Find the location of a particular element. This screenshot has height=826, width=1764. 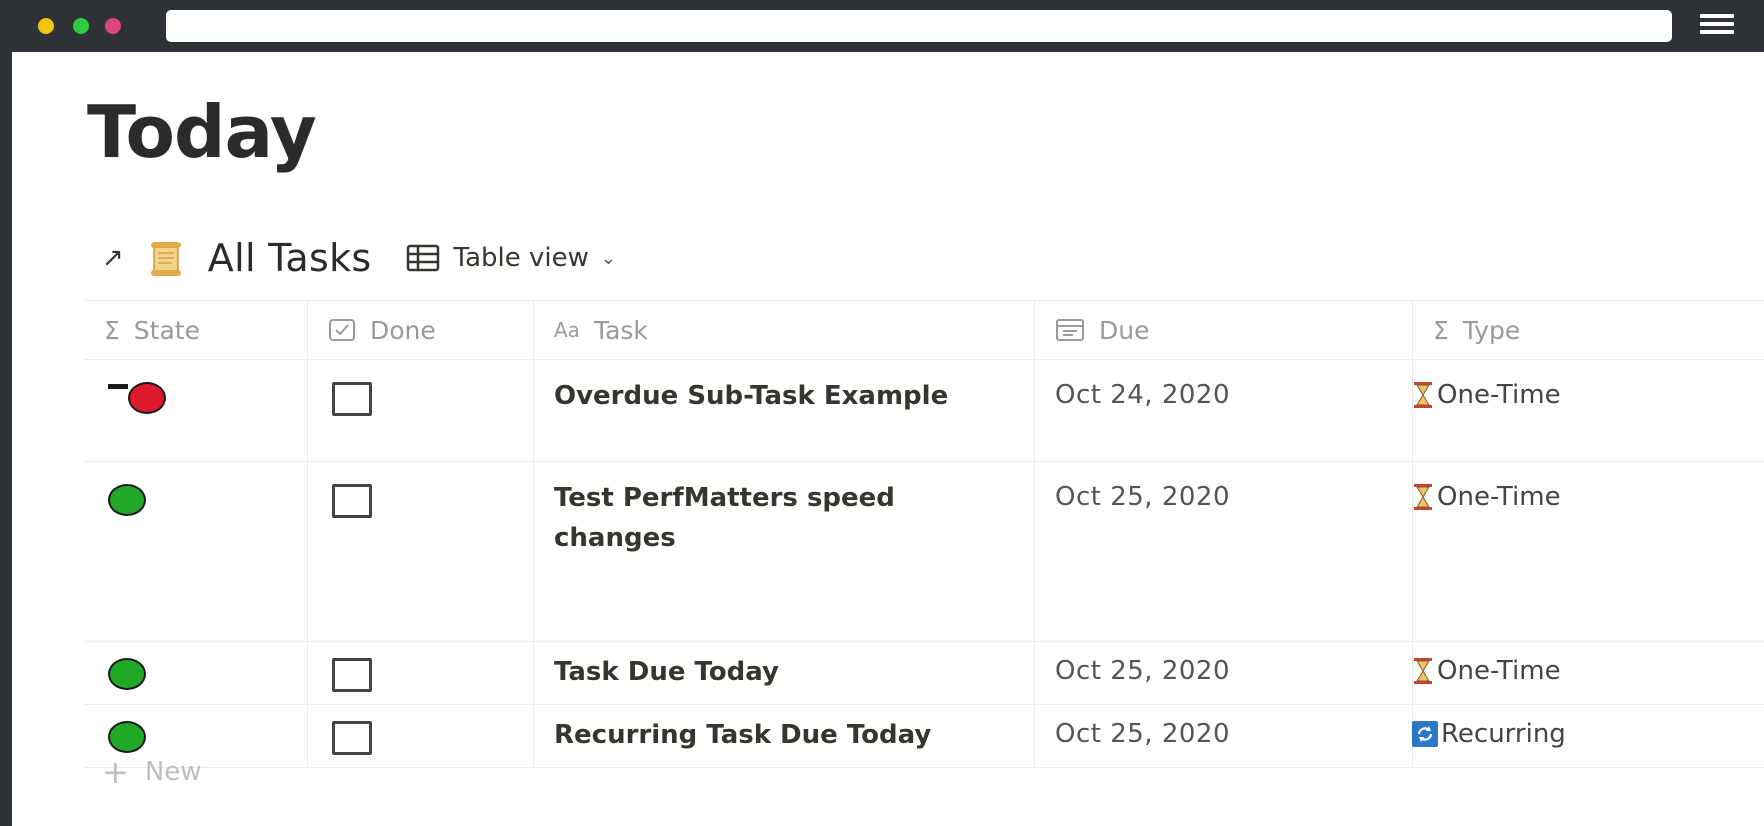

minimize-button is located at coordinates (46, 26).